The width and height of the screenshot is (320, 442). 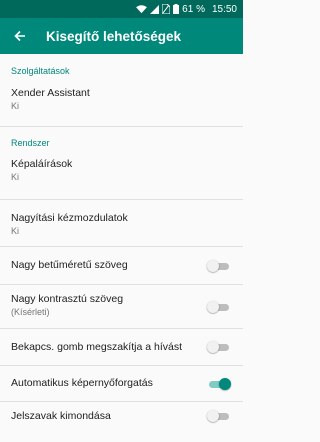 I want to click on section-header-services: Szolgáltatások, so click(x=40, y=71).